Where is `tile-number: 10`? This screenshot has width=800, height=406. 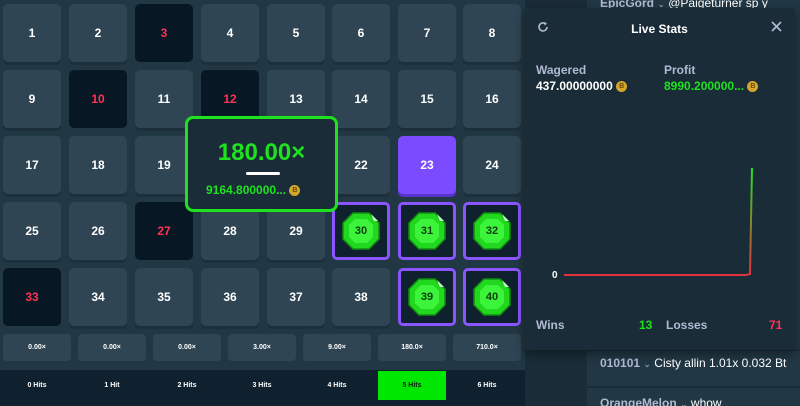
tile-number: 10 is located at coordinates (98, 99).